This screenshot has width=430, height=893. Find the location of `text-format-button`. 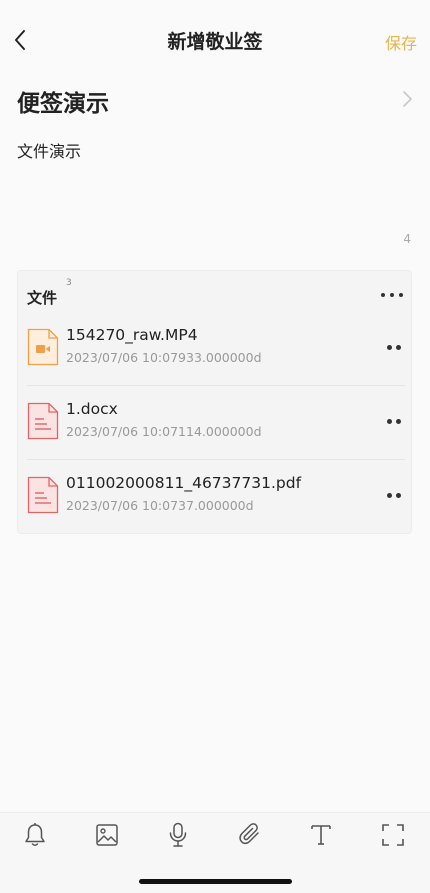

text-format-button is located at coordinates (321, 835).